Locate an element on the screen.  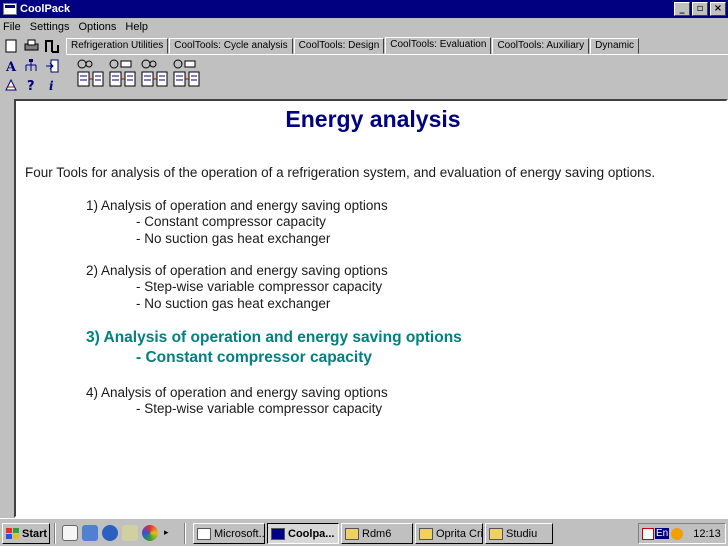
task-rdm6: Rdm6 is located at coordinates (377, 533).